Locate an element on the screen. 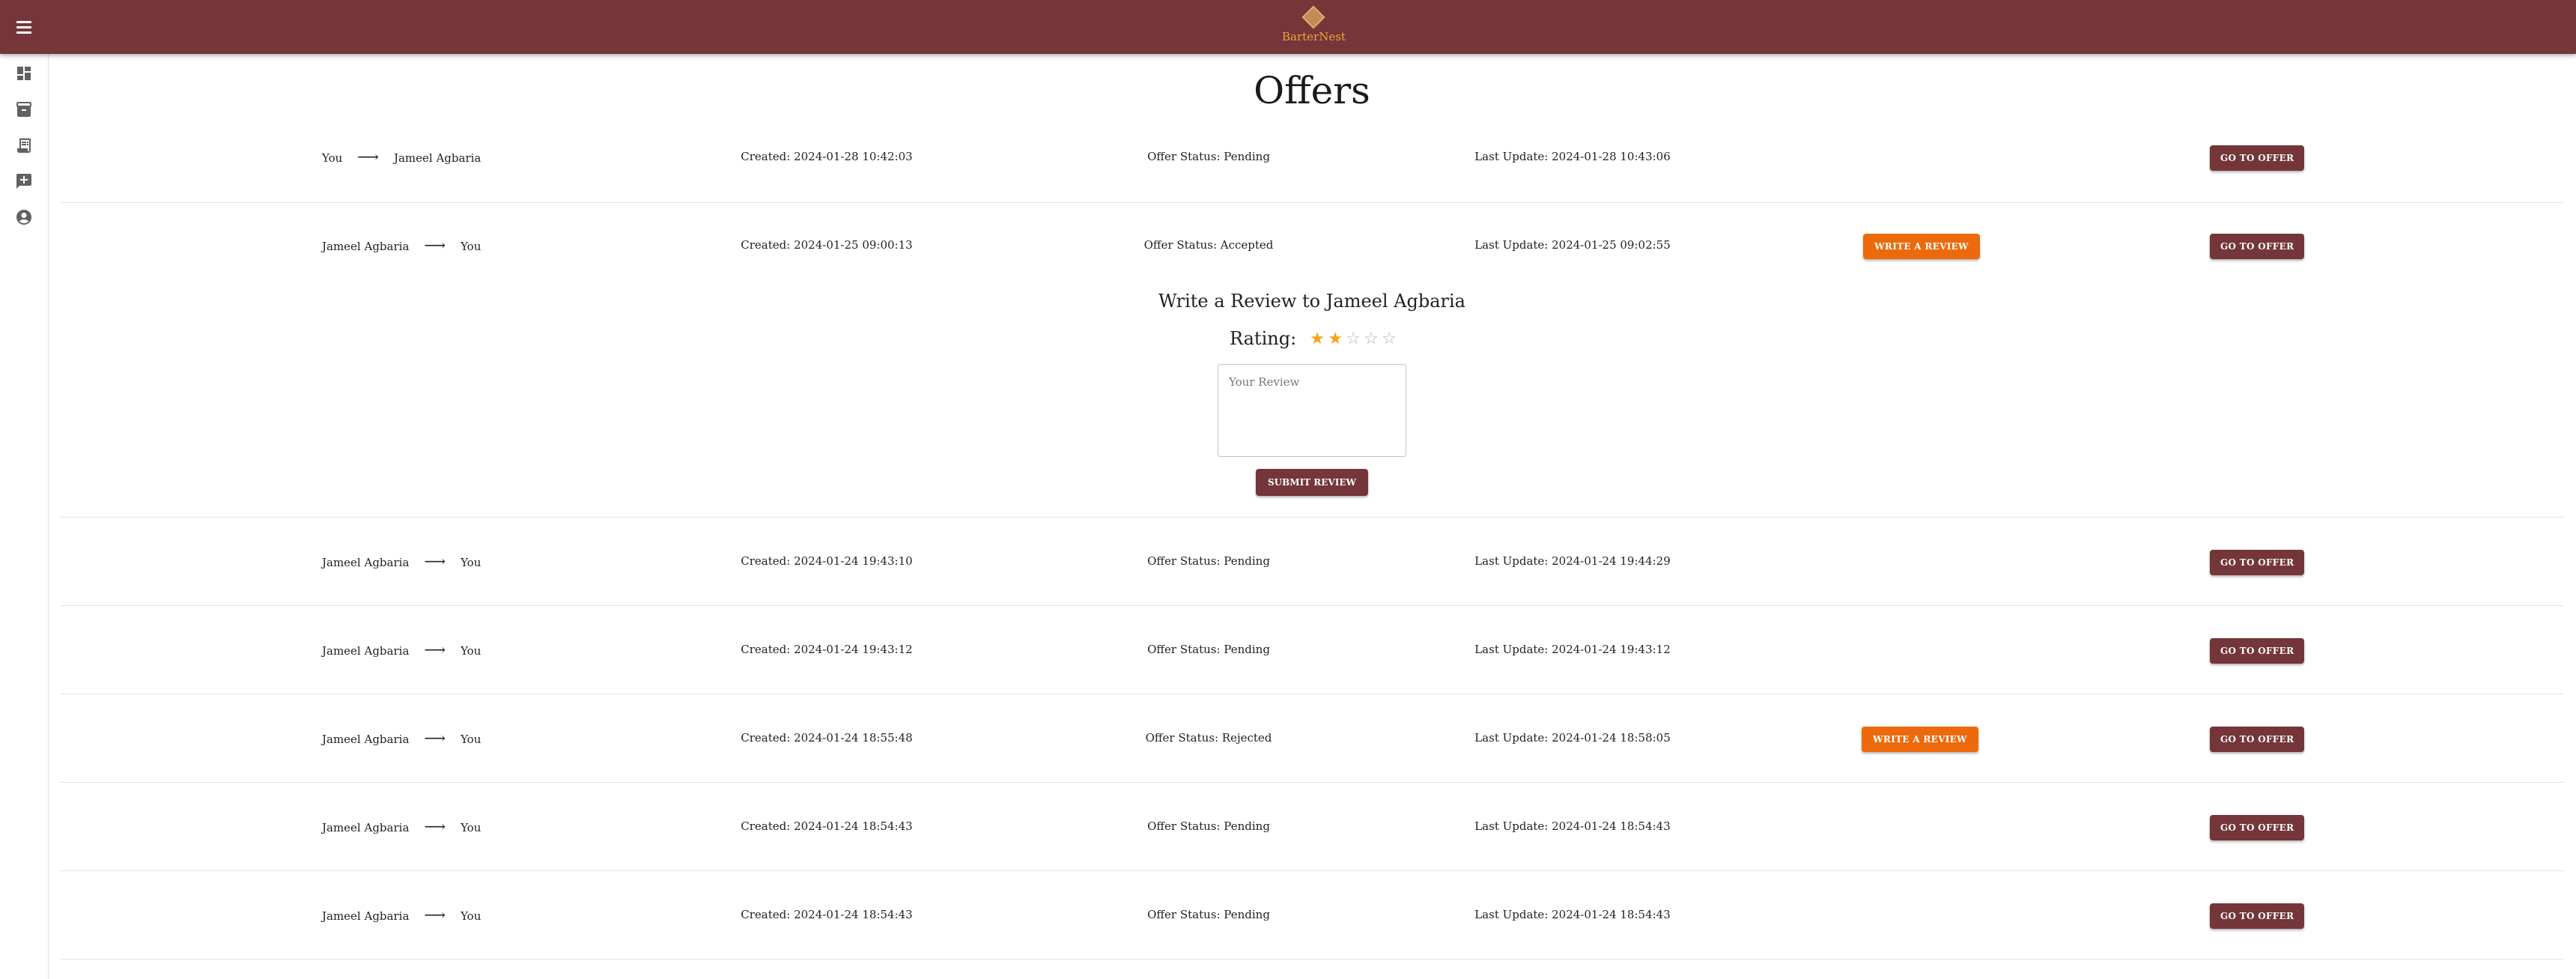  offer-last-update: Last Update: 2024-01-24 18:58:05 is located at coordinates (1572, 738).